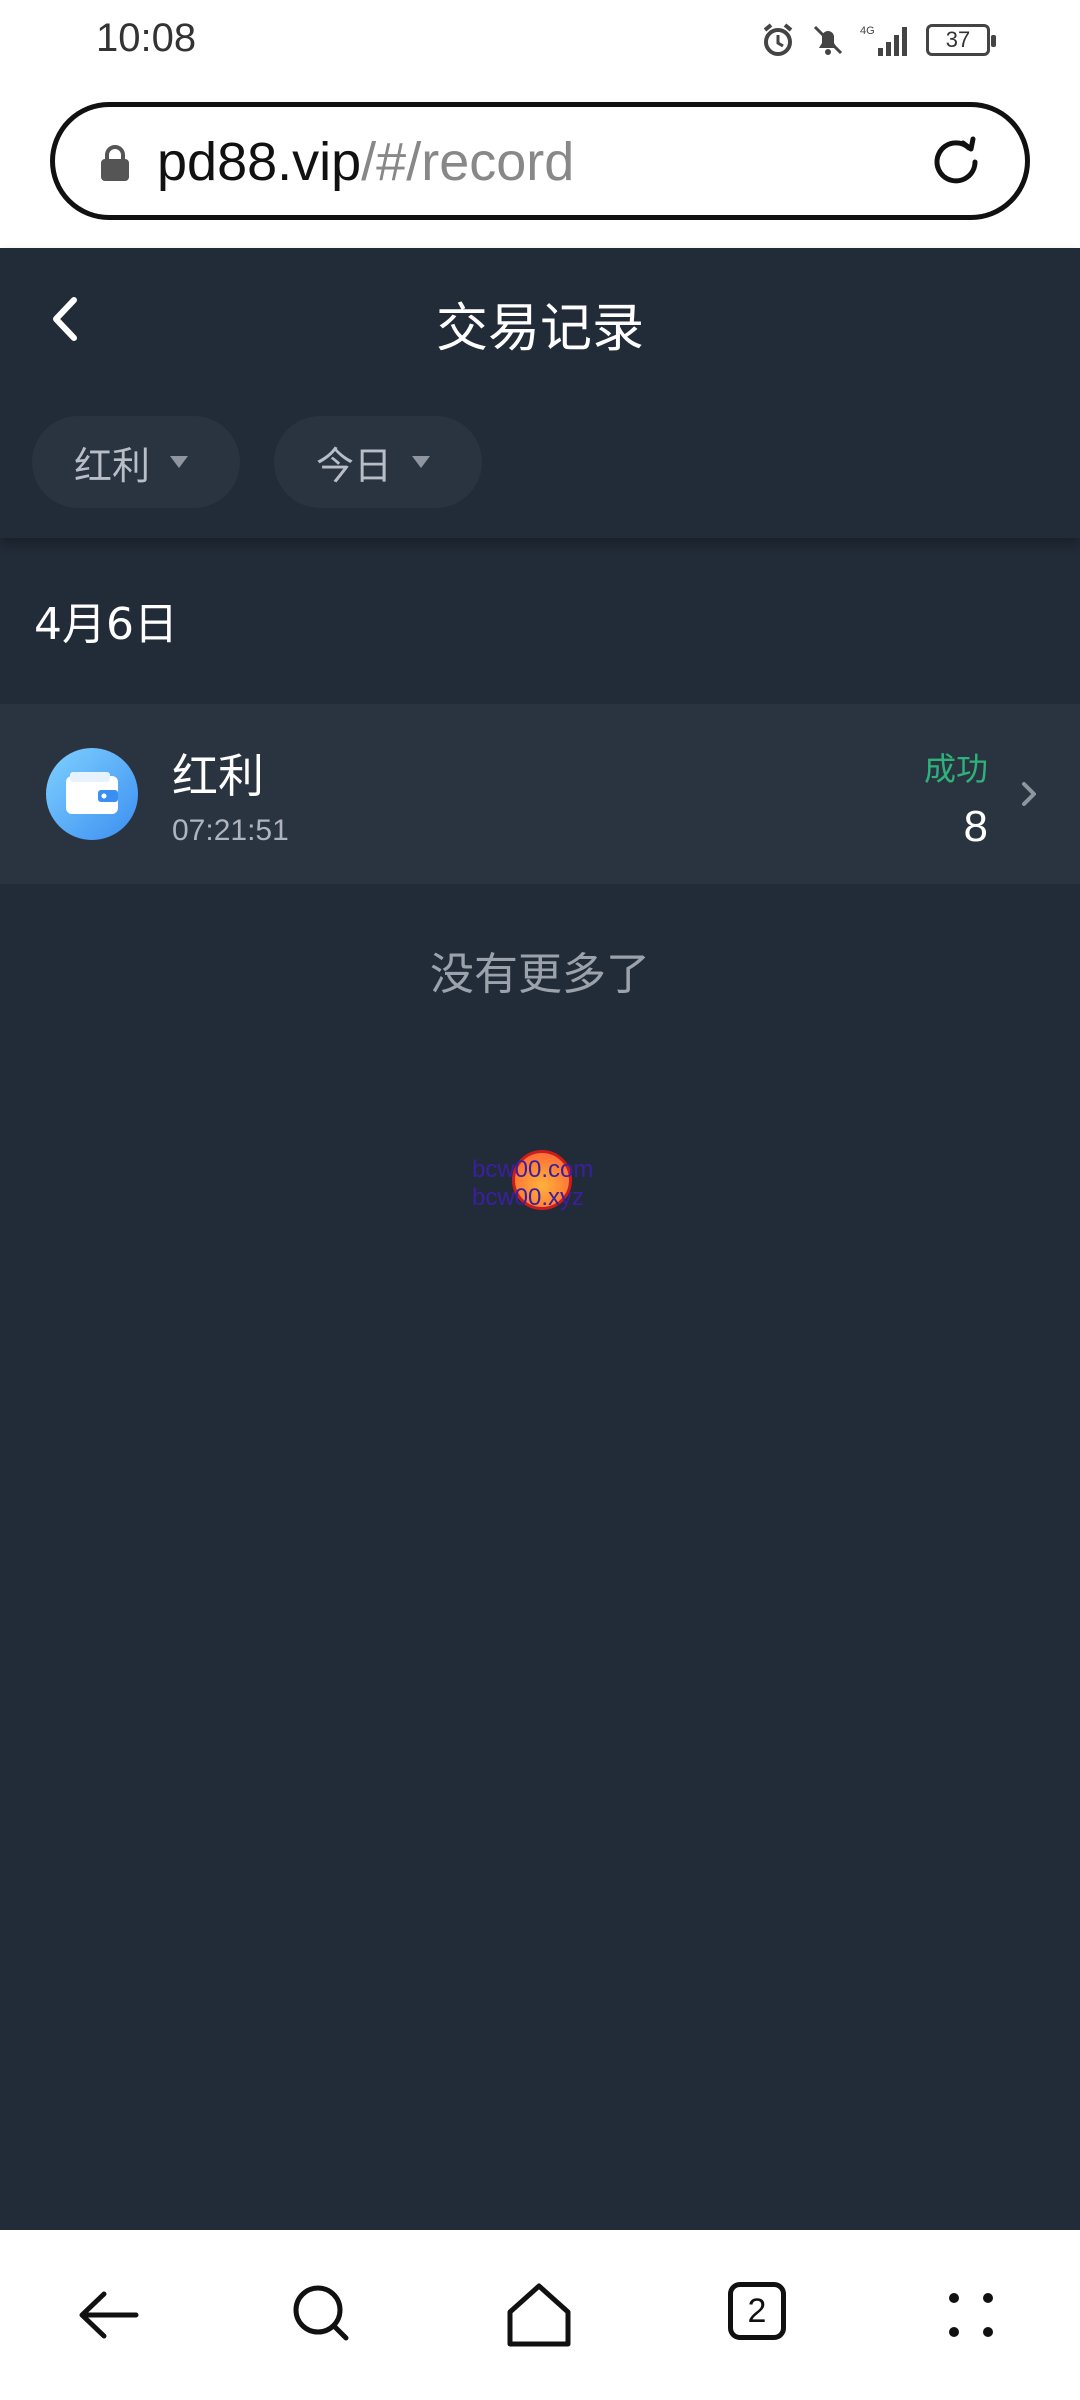 The image size is (1080, 2400). I want to click on mute-bell-icon, so click(828, 40).